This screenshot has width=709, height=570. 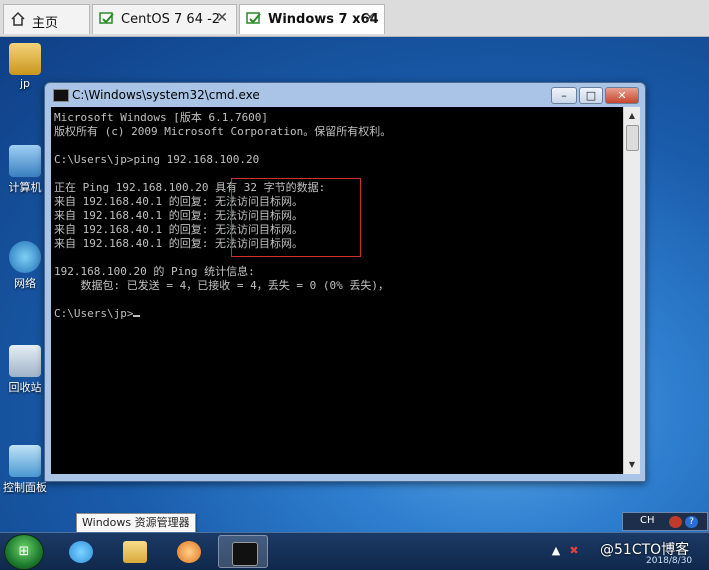 What do you see at coordinates (564, 95) in the screenshot?
I see `minimize-button: –` at bounding box center [564, 95].